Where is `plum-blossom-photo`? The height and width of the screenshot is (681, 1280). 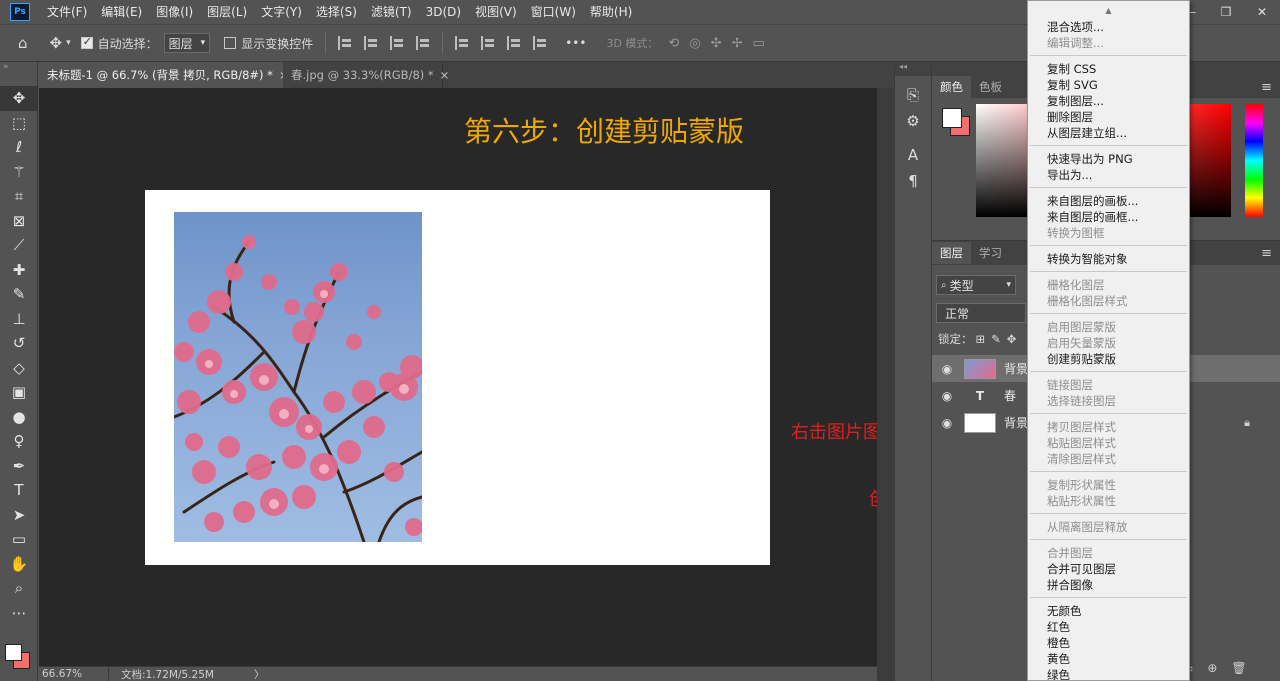
plum-blossom-photo is located at coordinates (298, 377).